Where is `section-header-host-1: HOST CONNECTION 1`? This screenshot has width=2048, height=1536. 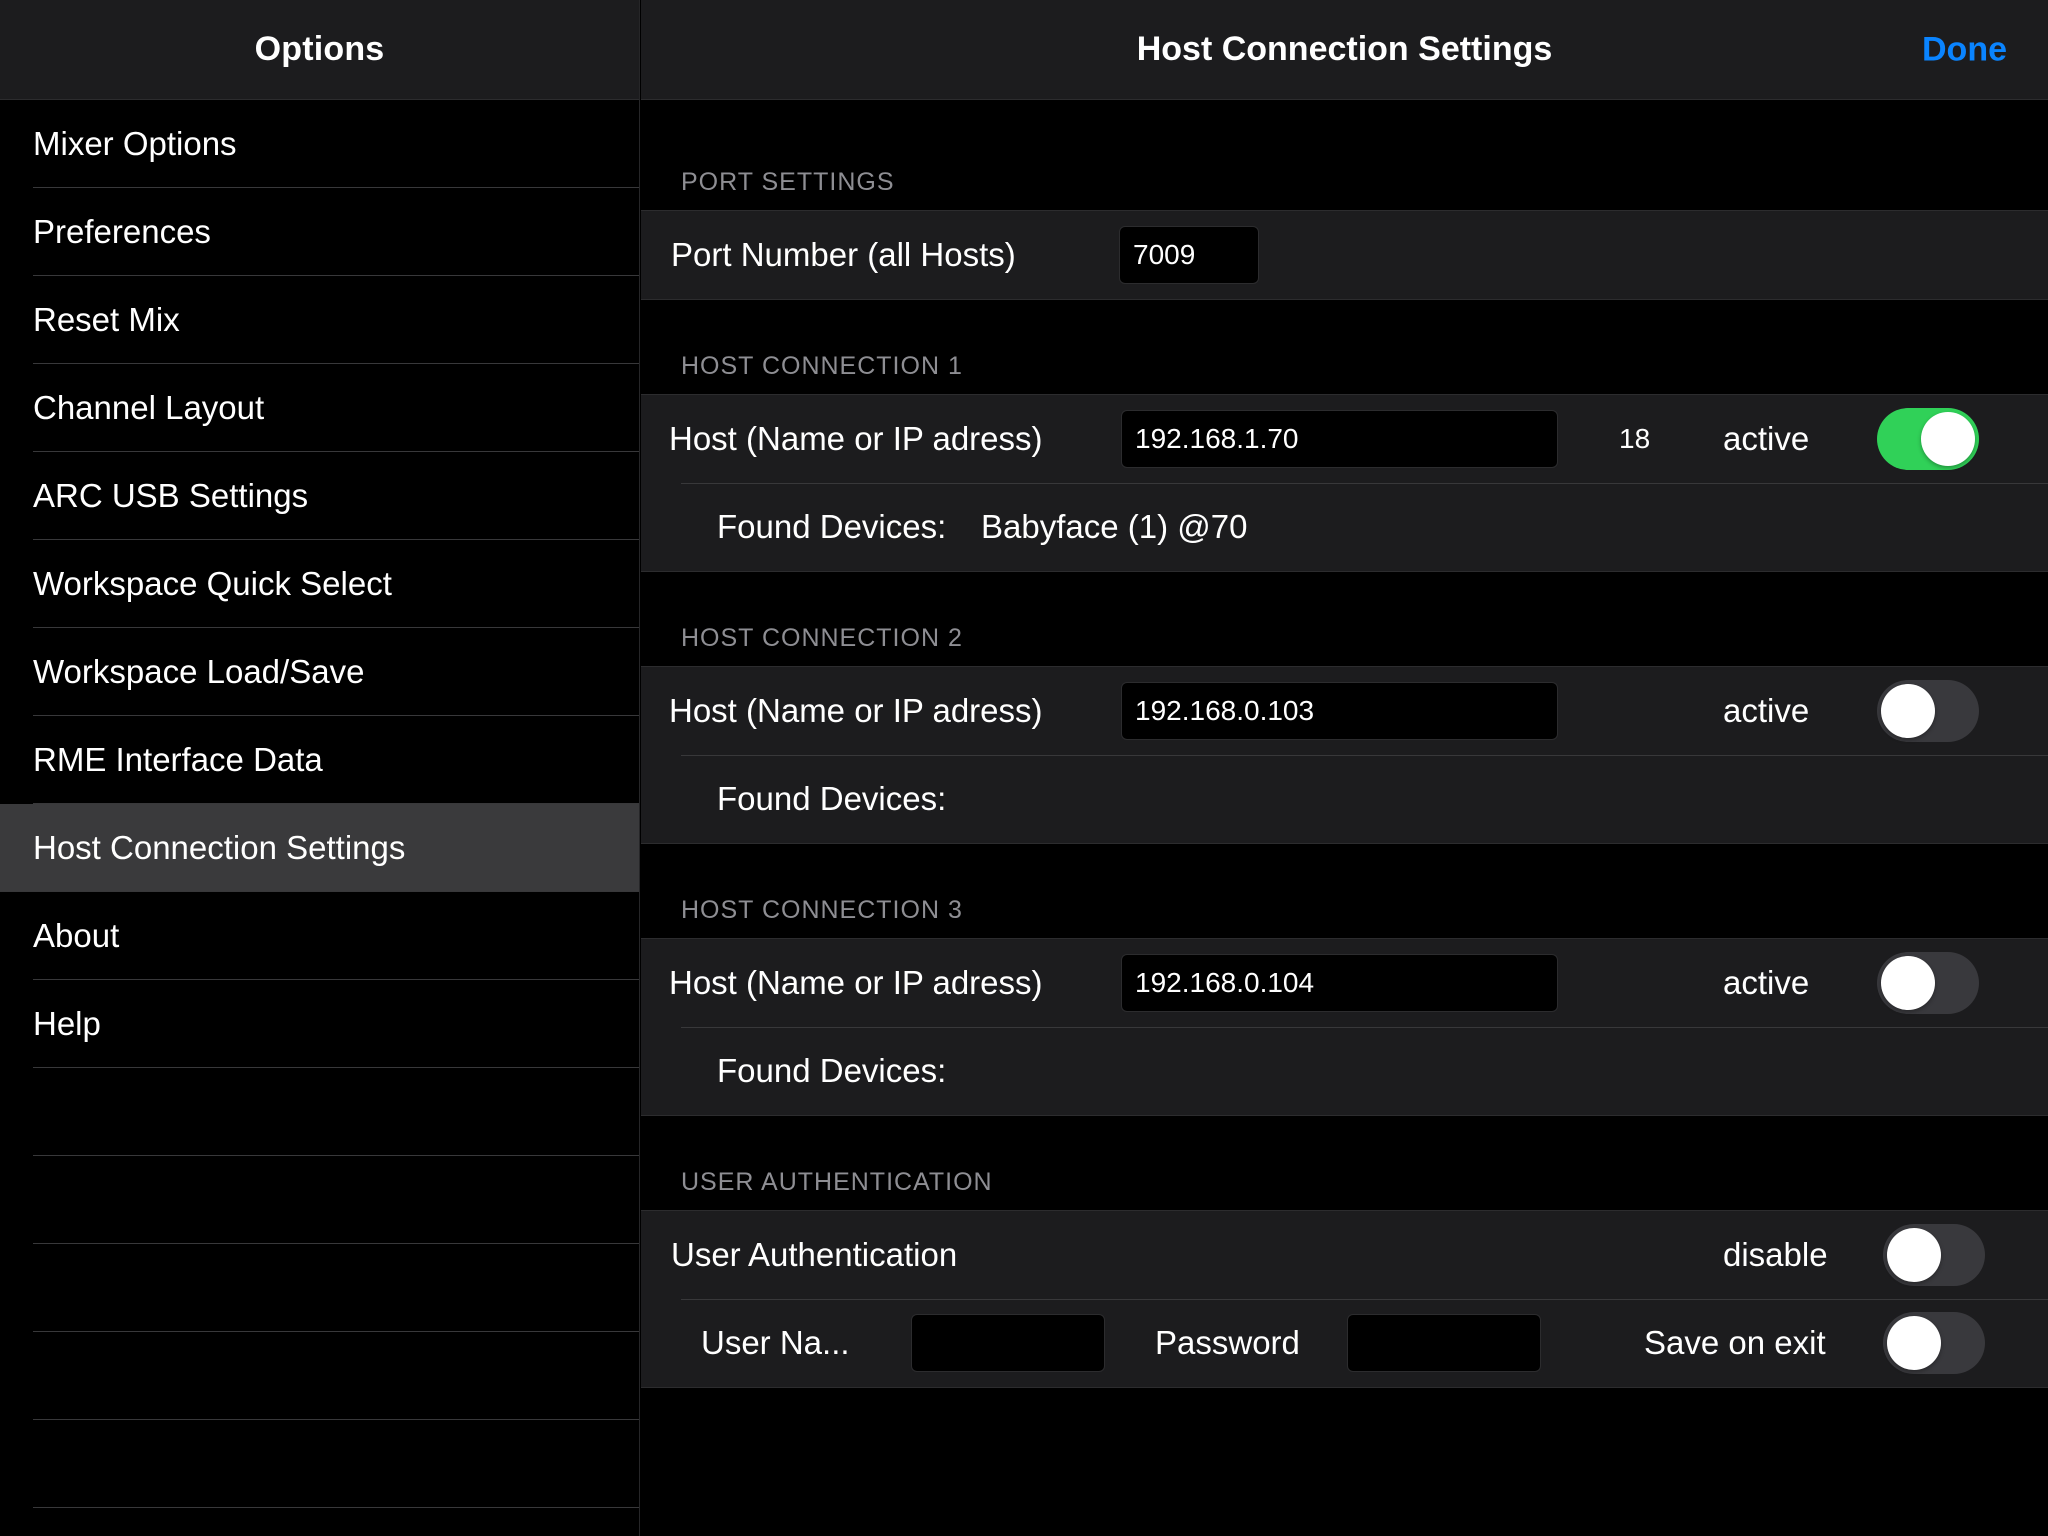 section-header-host-1: HOST CONNECTION 1 is located at coordinates (822, 366).